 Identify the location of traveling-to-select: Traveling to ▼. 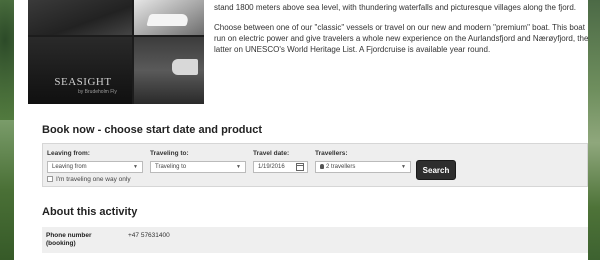
(198, 167).